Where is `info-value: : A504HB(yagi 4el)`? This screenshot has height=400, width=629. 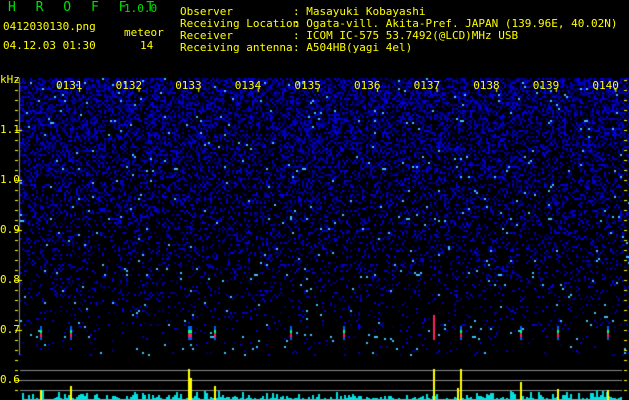 info-value: : A504HB(yagi 4el) is located at coordinates (353, 47).